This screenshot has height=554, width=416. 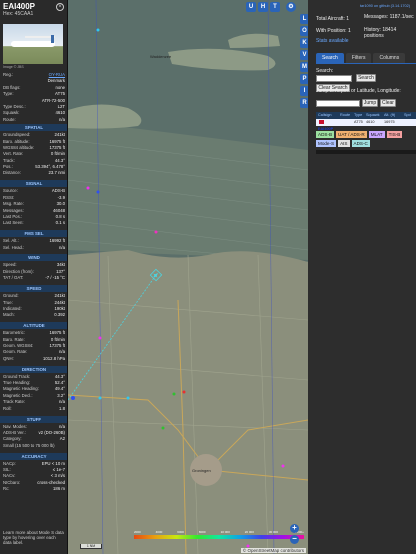 I want to click on detail-label: QNH:, so click(x=8, y=358).